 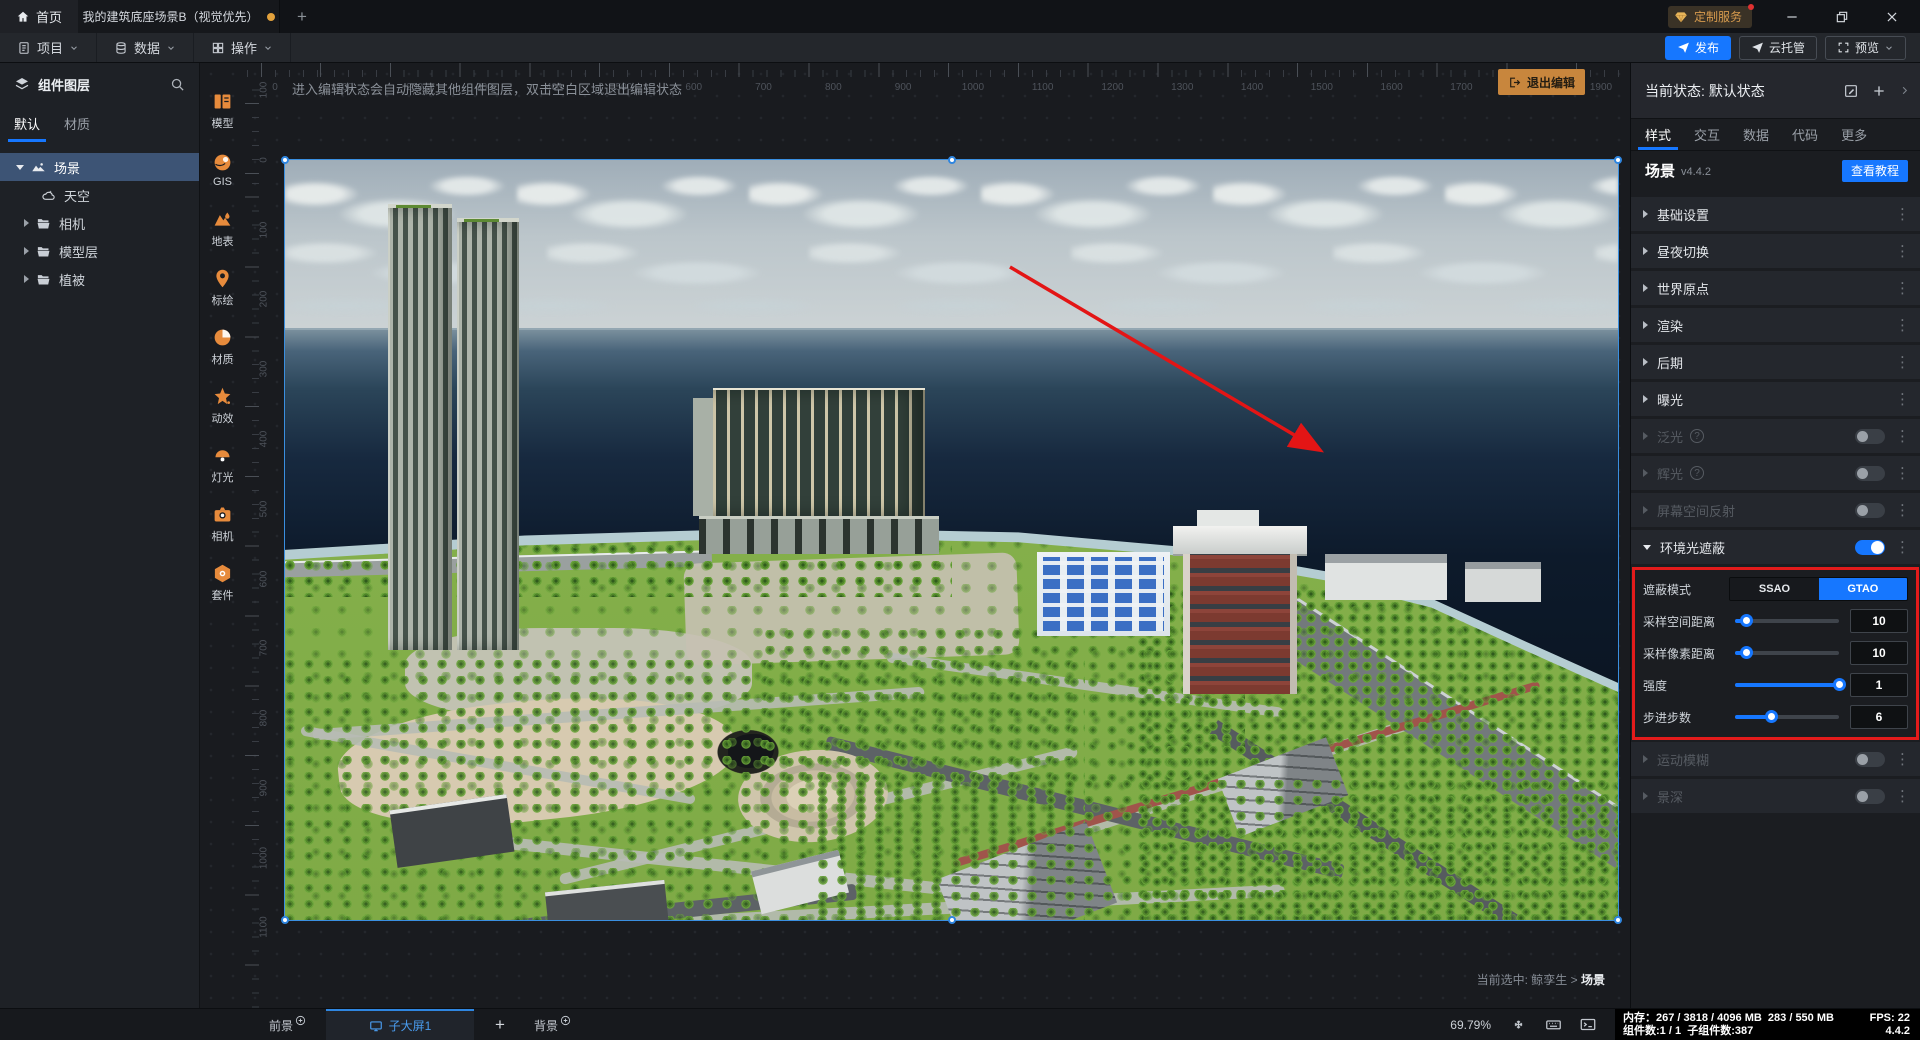 I want to click on tab-style: 样式, so click(x=1658, y=134).